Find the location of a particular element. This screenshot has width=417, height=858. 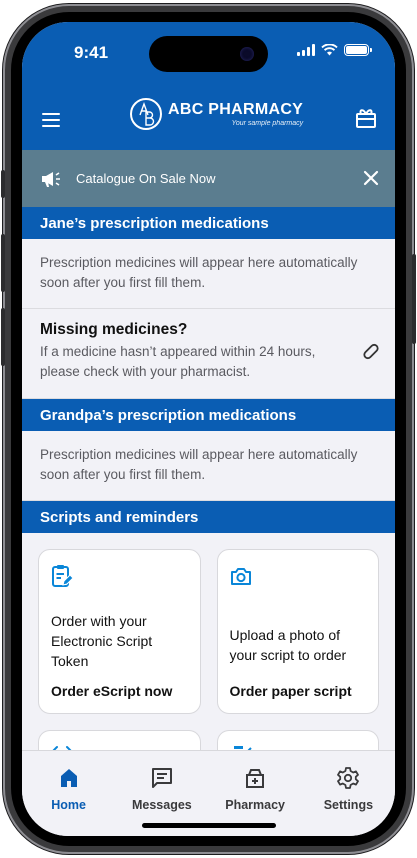

close-icon is located at coordinates (371, 178).